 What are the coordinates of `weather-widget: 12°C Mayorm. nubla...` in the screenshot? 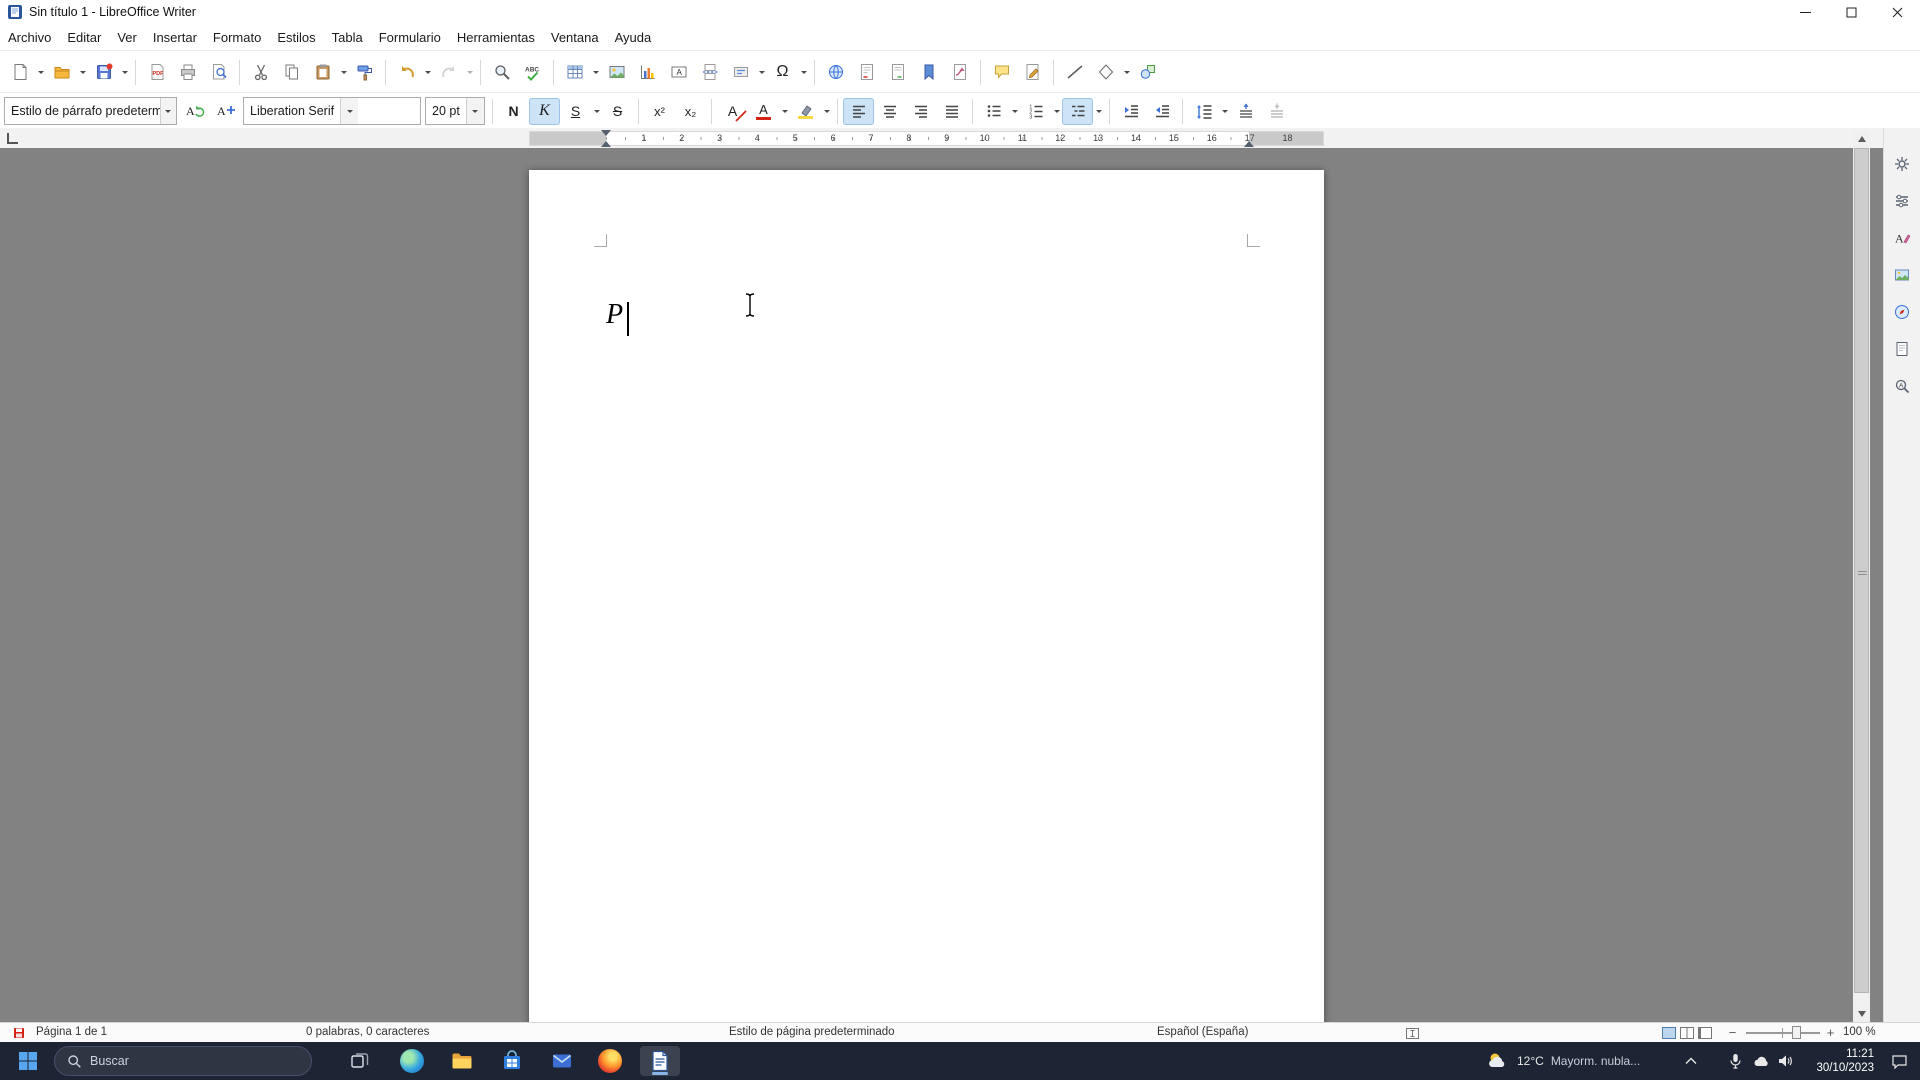 It's located at (1563, 1061).